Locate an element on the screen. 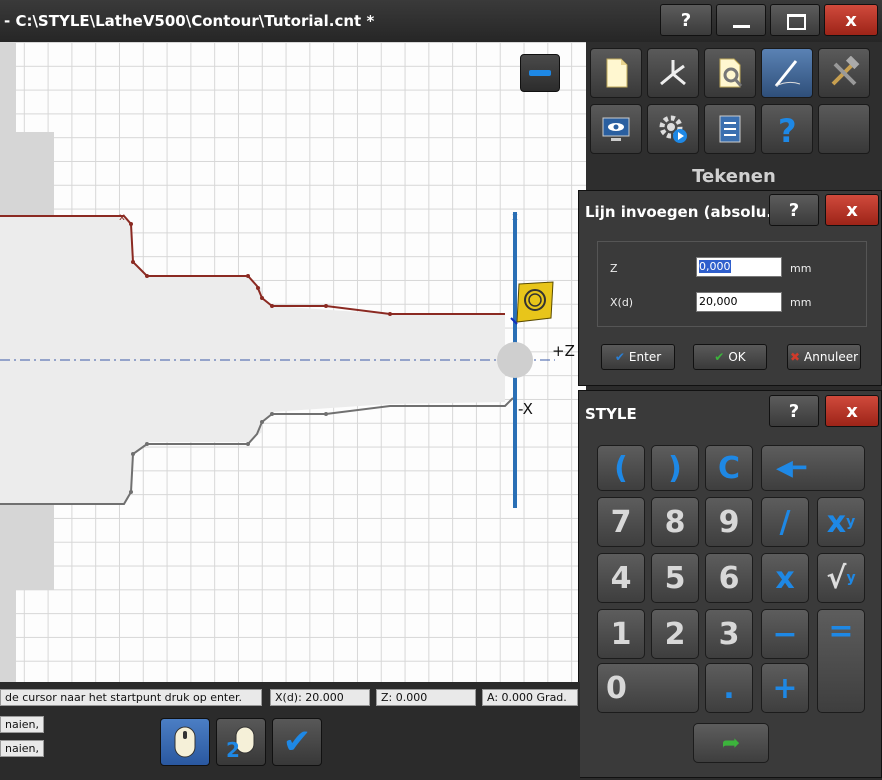  key-decimal: . is located at coordinates (729, 688).